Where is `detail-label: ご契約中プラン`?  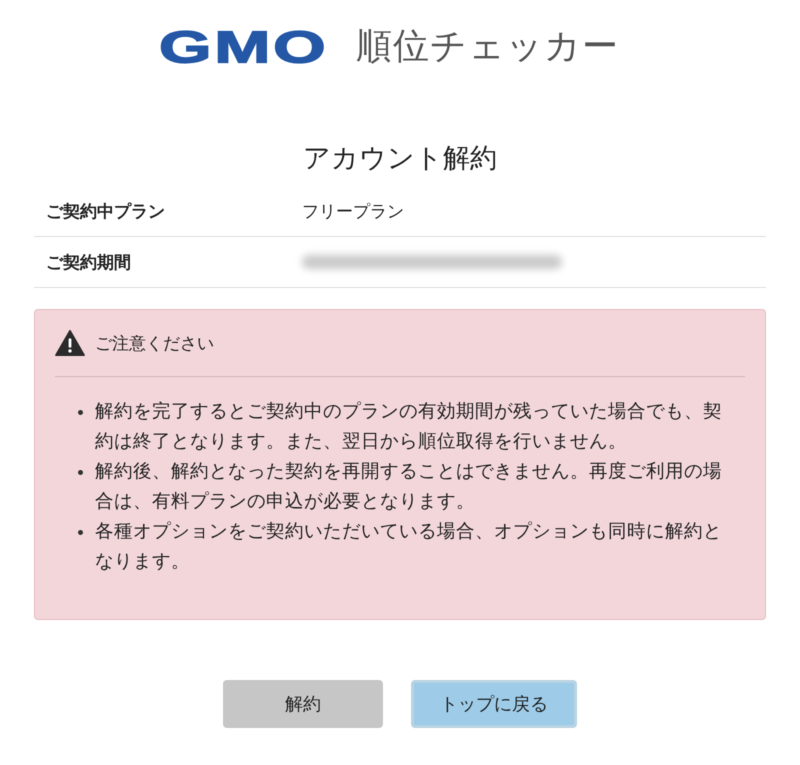 detail-label: ご契約中プラン is located at coordinates (105, 211).